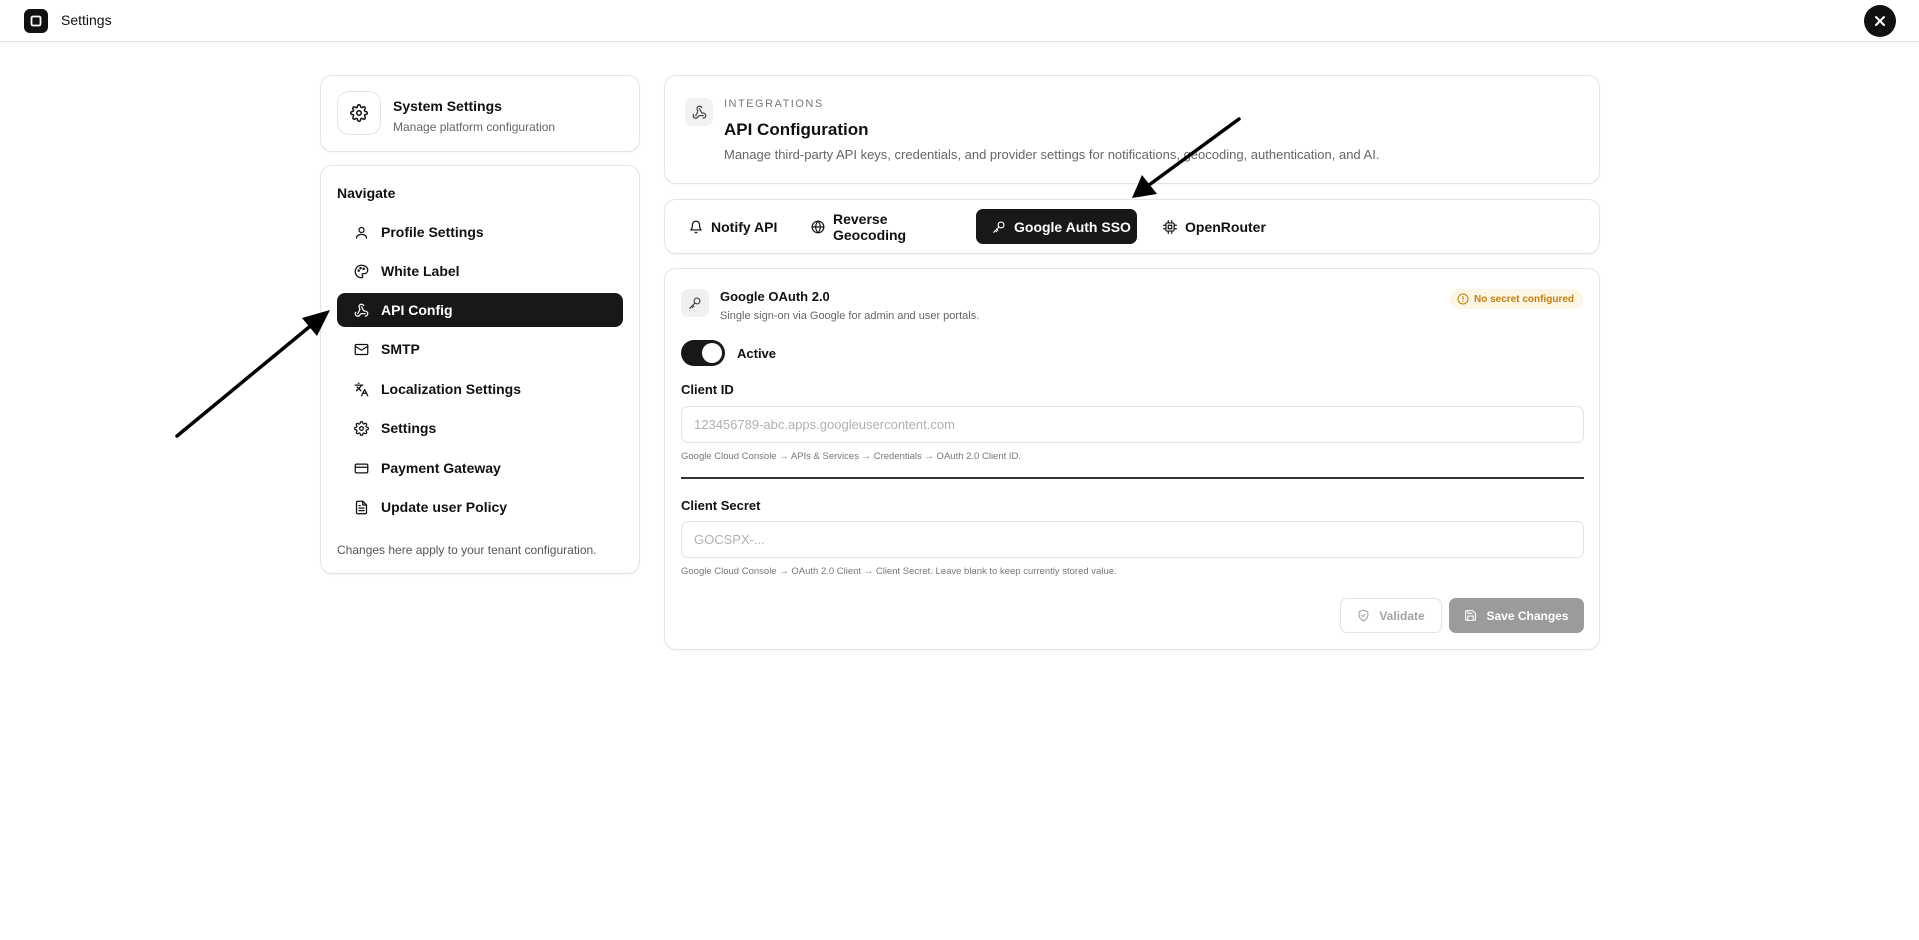 The height and width of the screenshot is (940, 1919). I want to click on mail-icon, so click(361, 349).